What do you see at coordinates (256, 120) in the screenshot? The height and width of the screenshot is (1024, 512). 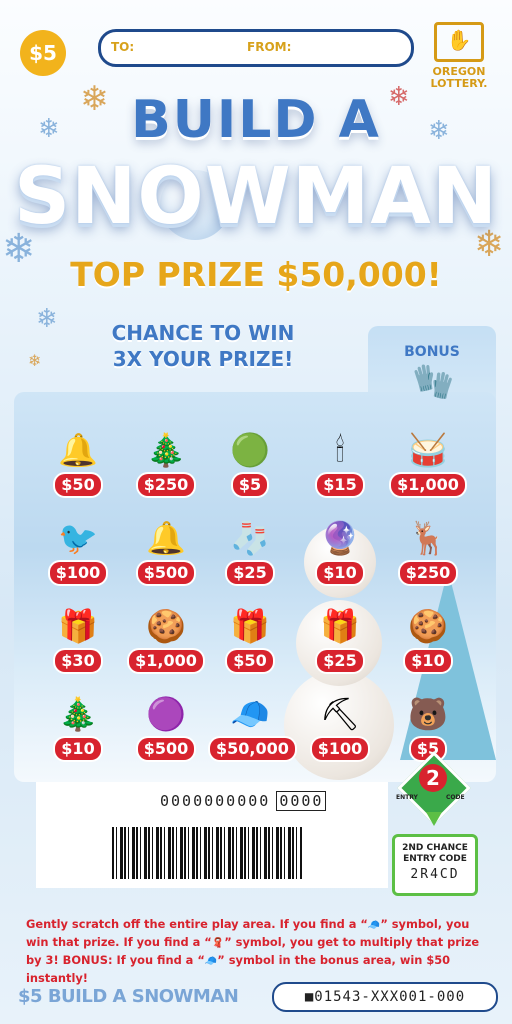 I see `title-line-1: BUILD A` at bounding box center [256, 120].